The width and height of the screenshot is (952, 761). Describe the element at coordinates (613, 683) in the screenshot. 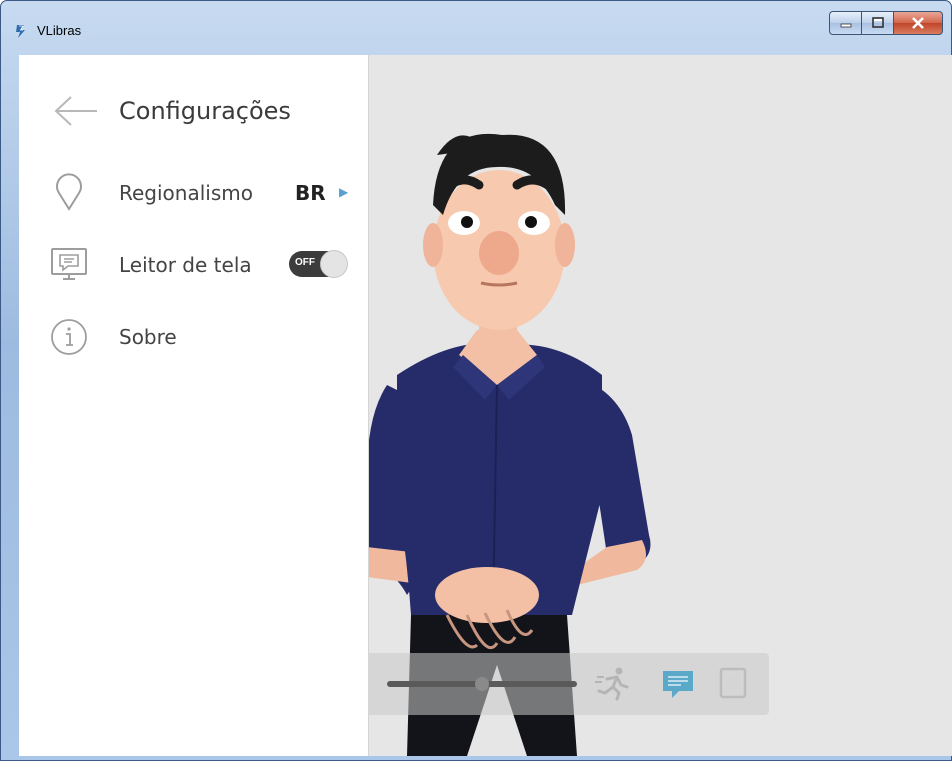

I see `running-man-icon` at that location.